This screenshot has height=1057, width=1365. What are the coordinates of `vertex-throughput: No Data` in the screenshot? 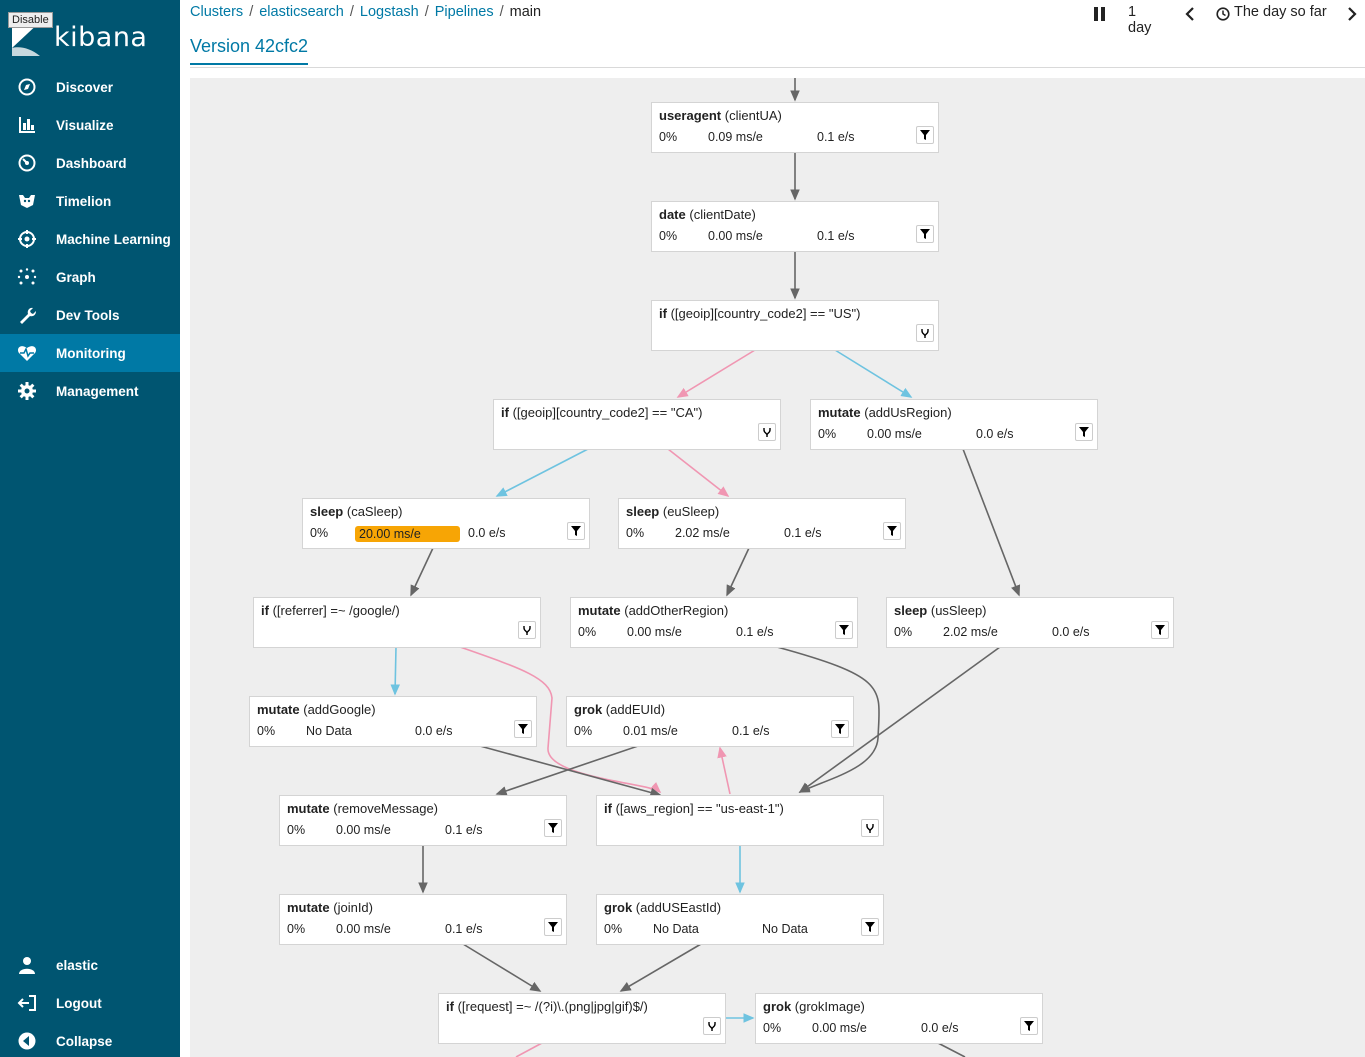 It's located at (785, 929).